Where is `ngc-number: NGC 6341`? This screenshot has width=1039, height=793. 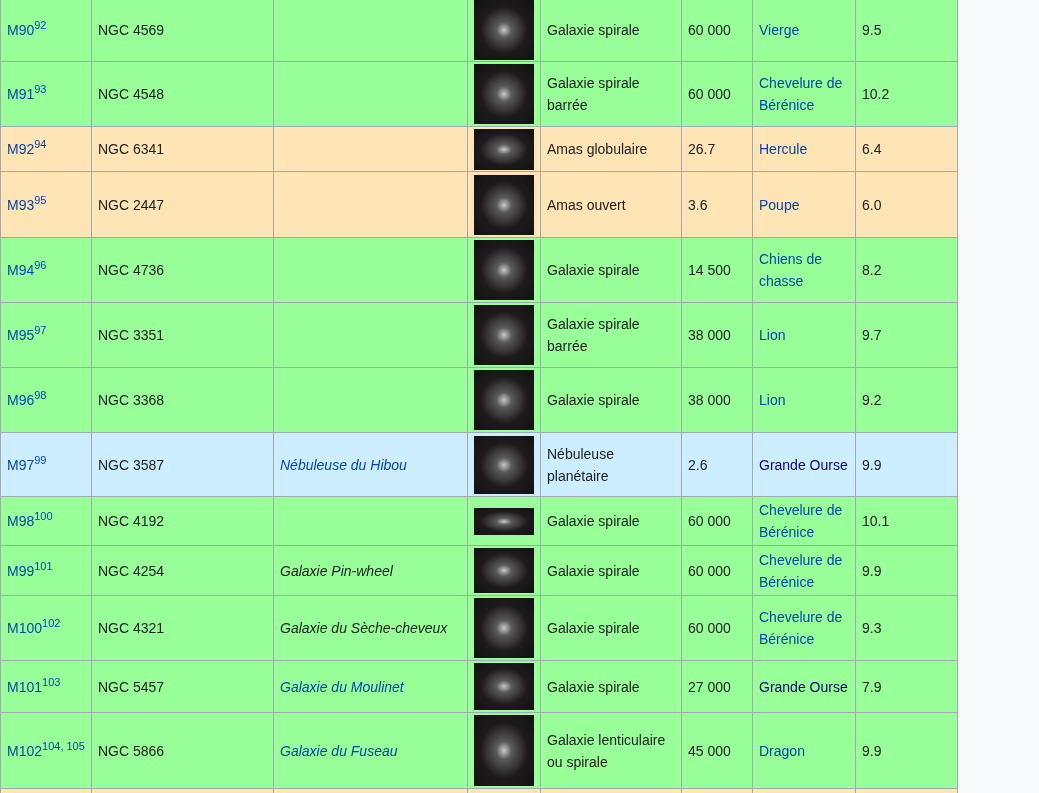
ngc-number: NGC 6341 is located at coordinates (131, 149).